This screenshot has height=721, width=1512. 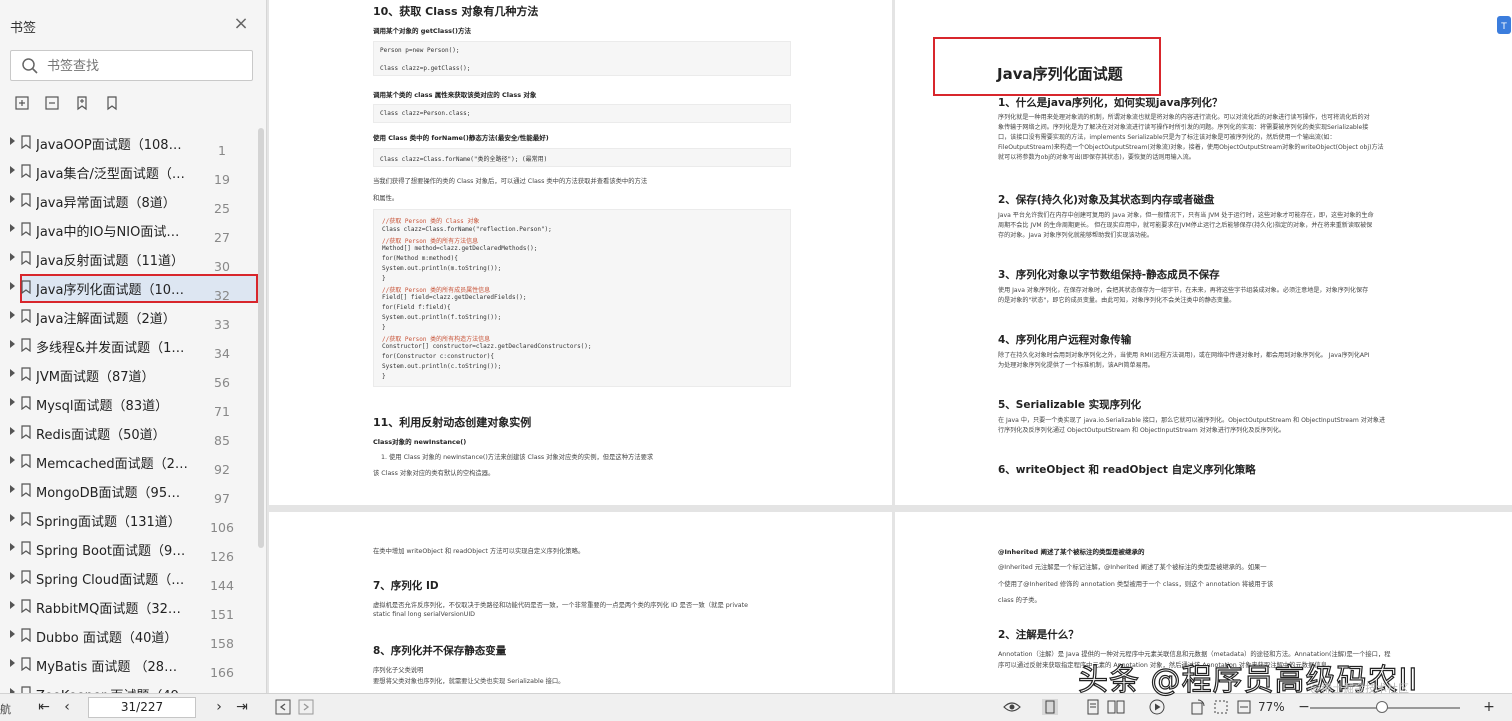 I want to click on bookmark-item: Java注解面试题（2道） 33, so click(x=129, y=317).